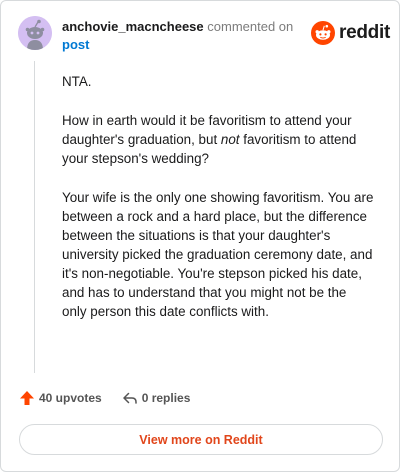 Image resolution: width=400 pixels, height=472 pixels. Describe the element at coordinates (129, 398) in the screenshot. I see `reply-arrow-icon` at that location.